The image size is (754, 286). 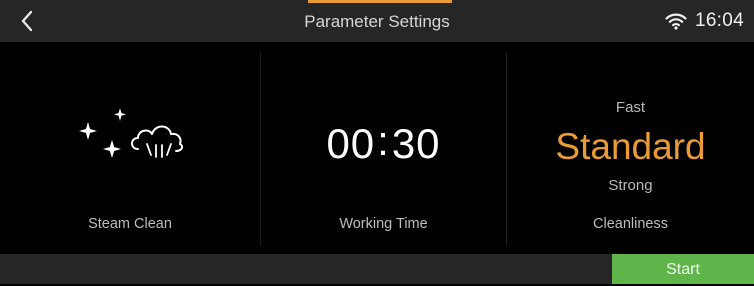 What do you see at coordinates (719, 20) in the screenshot?
I see `status-time: 16:04` at bounding box center [719, 20].